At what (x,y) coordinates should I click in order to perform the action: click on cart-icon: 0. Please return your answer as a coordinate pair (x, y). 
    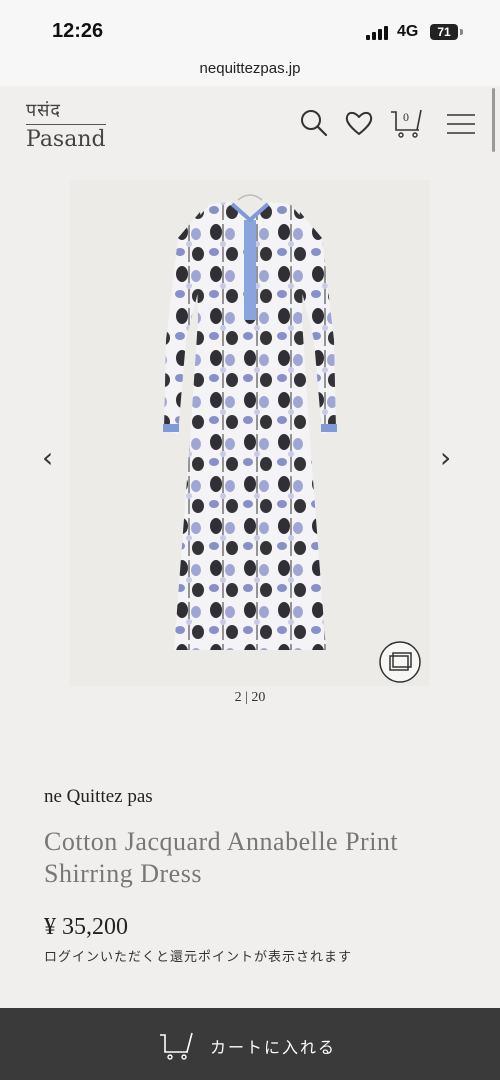
    Looking at the image, I should click on (409, 123).